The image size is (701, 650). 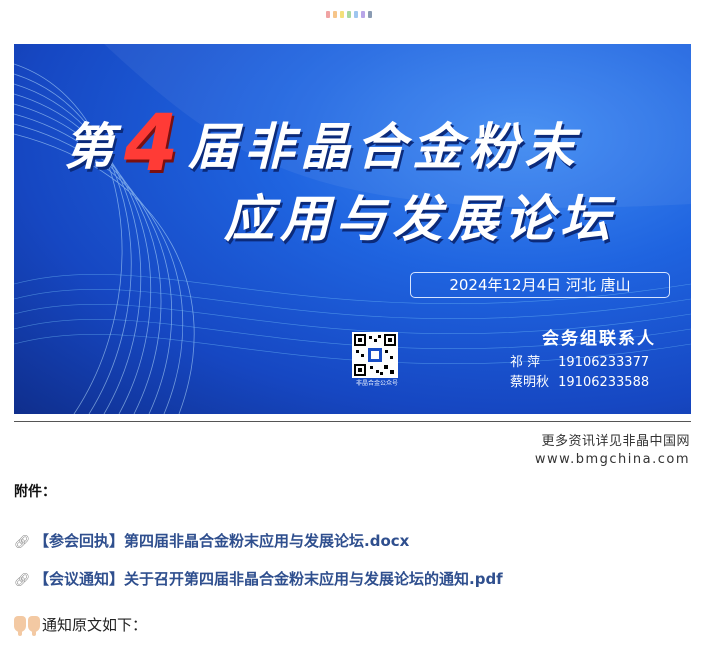 I want to click on notice-intro: 通知原文如下：, so click(x=81, y=625).